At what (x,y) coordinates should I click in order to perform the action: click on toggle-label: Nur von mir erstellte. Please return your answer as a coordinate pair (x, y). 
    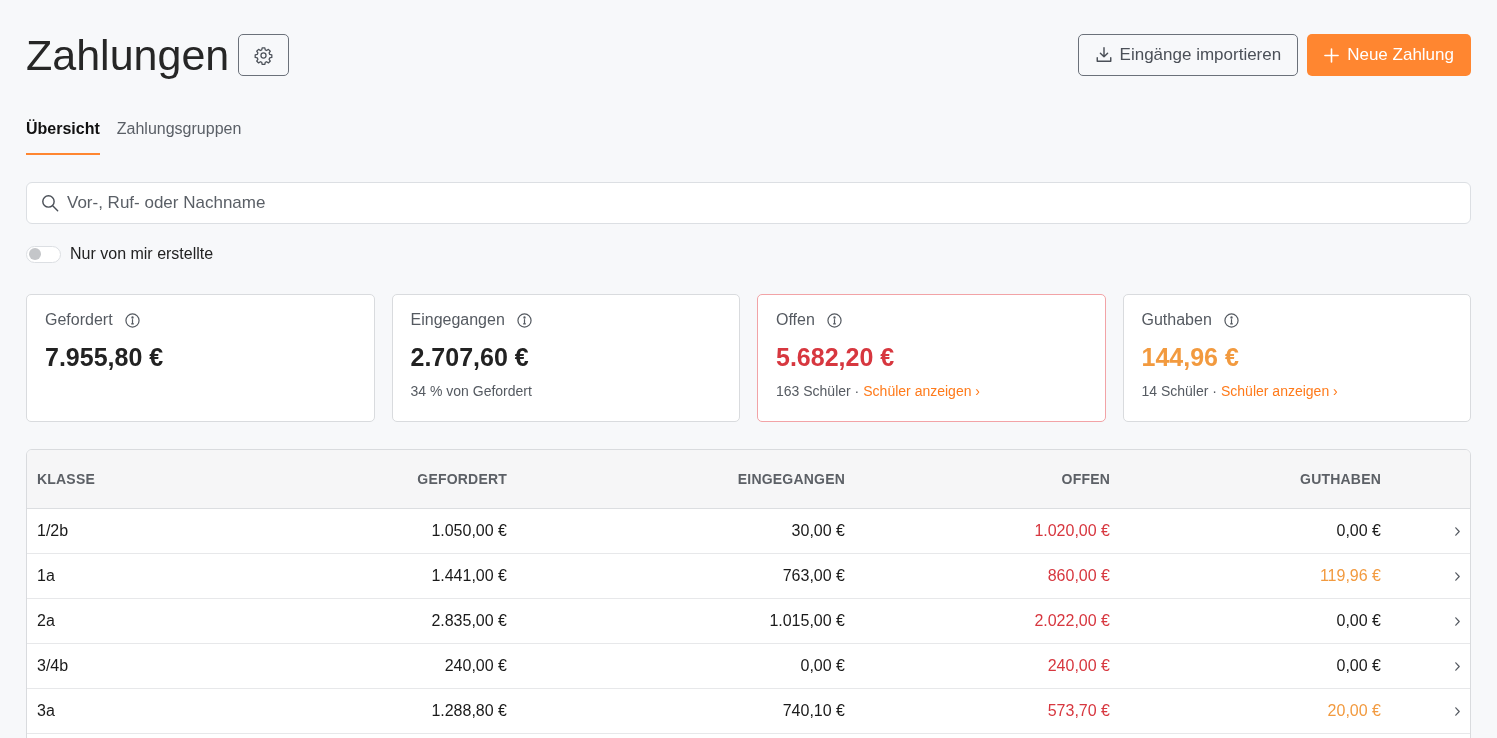
    Looking at the image, I should click on (142, 254).